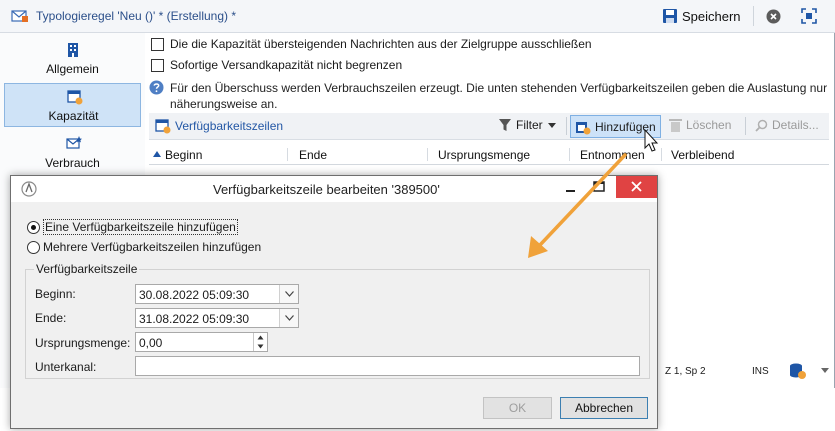  I want to click on filter-label: Filter, so click(529, 125).